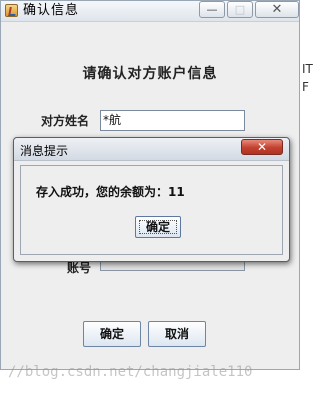 This screenshot has width=320, height=395. What do you see at coordinates (110, 192) in the screenshot?
I see `message-text: 存入成功，您的余额为：11` at bounding box center [110, 192].